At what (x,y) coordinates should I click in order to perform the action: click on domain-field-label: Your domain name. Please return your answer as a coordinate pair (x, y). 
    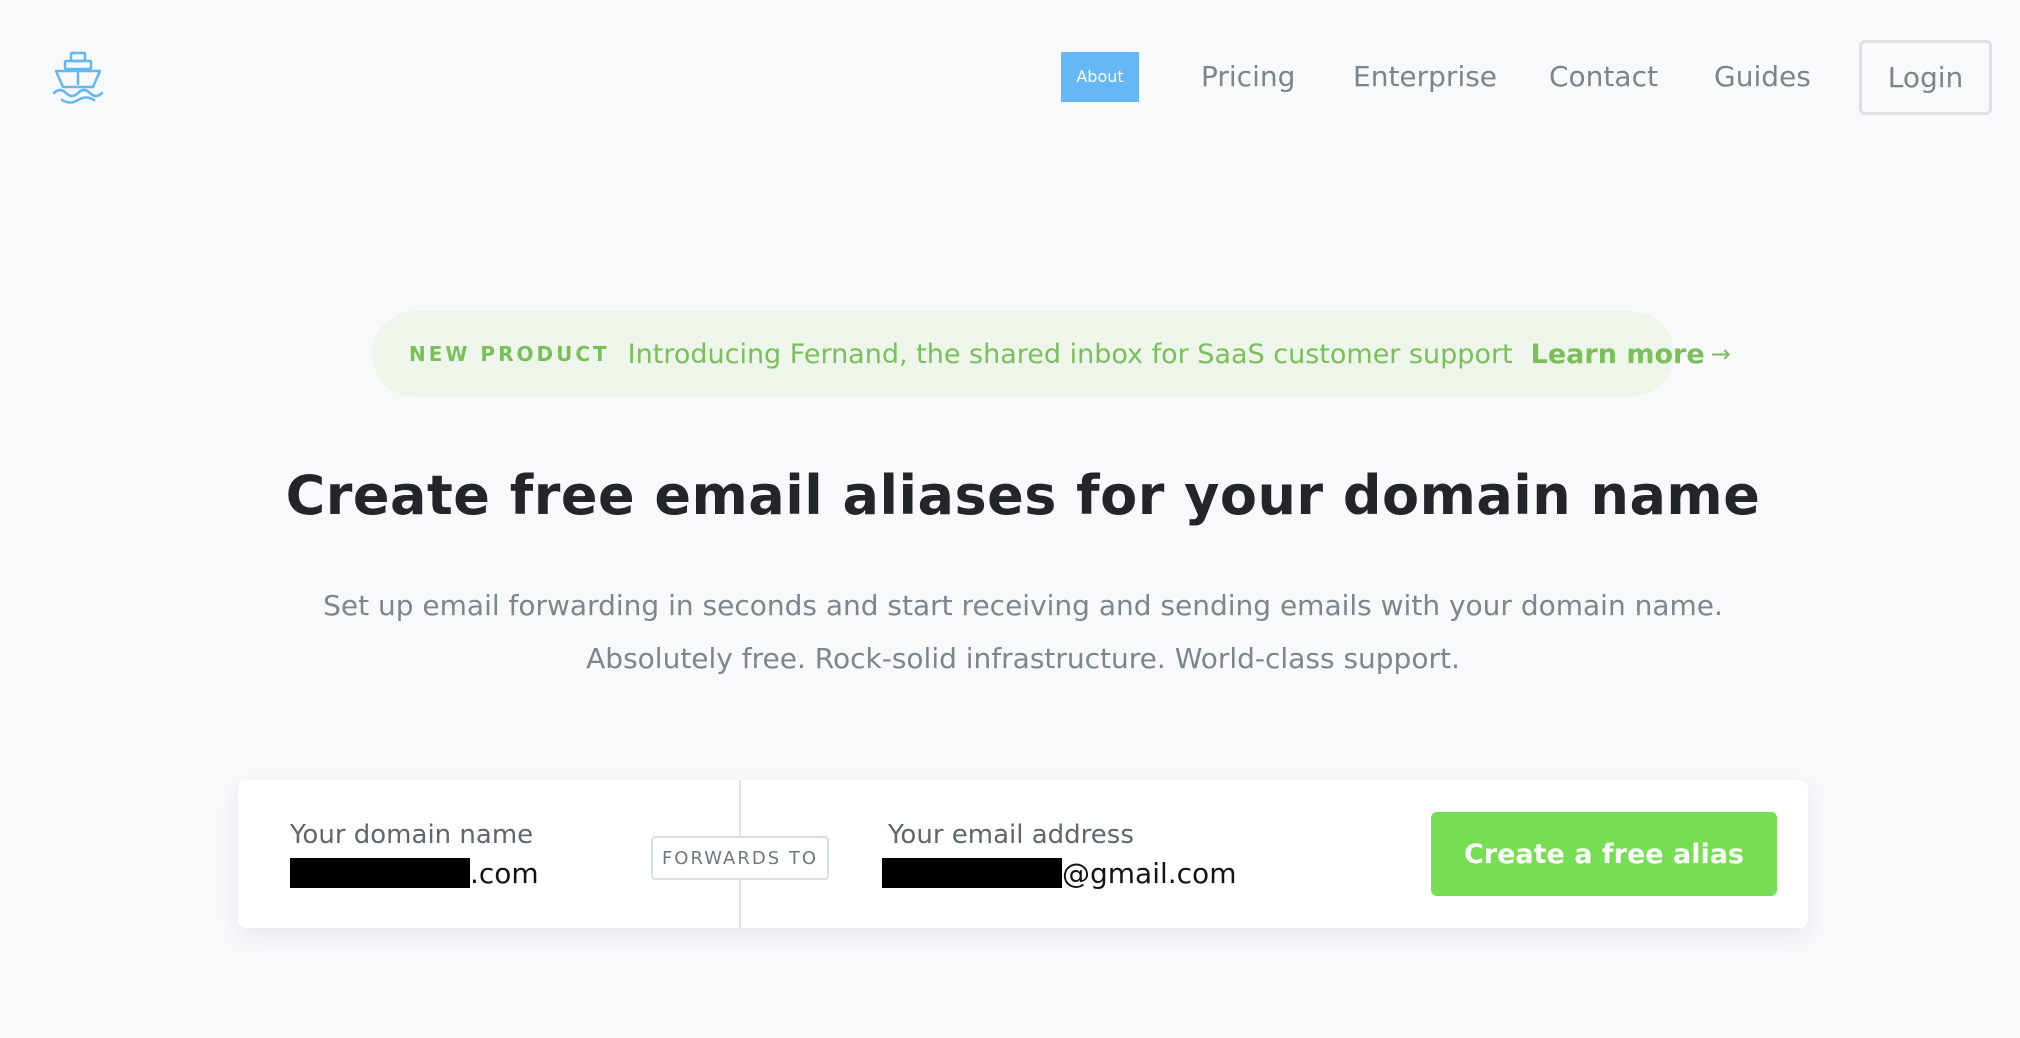
    Looking at the image, I should click on (412, 835).